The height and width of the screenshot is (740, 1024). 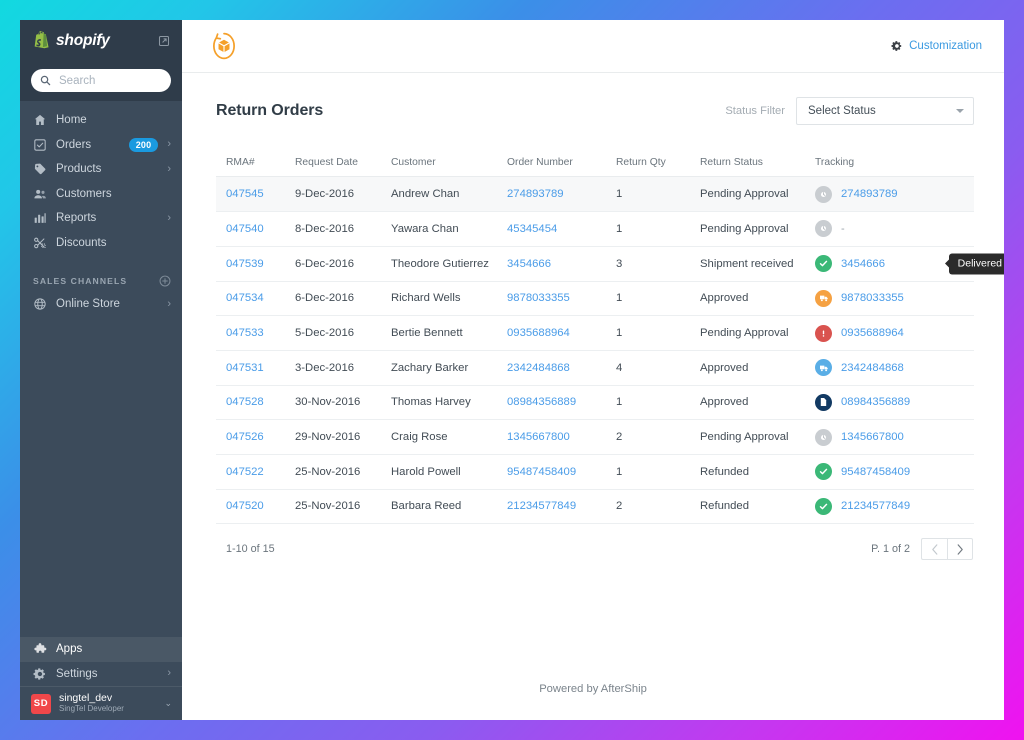 What do you see at coordinates (40, 169) in the screenshot?
I see `tag-icon` at bounding box center [40, 169].